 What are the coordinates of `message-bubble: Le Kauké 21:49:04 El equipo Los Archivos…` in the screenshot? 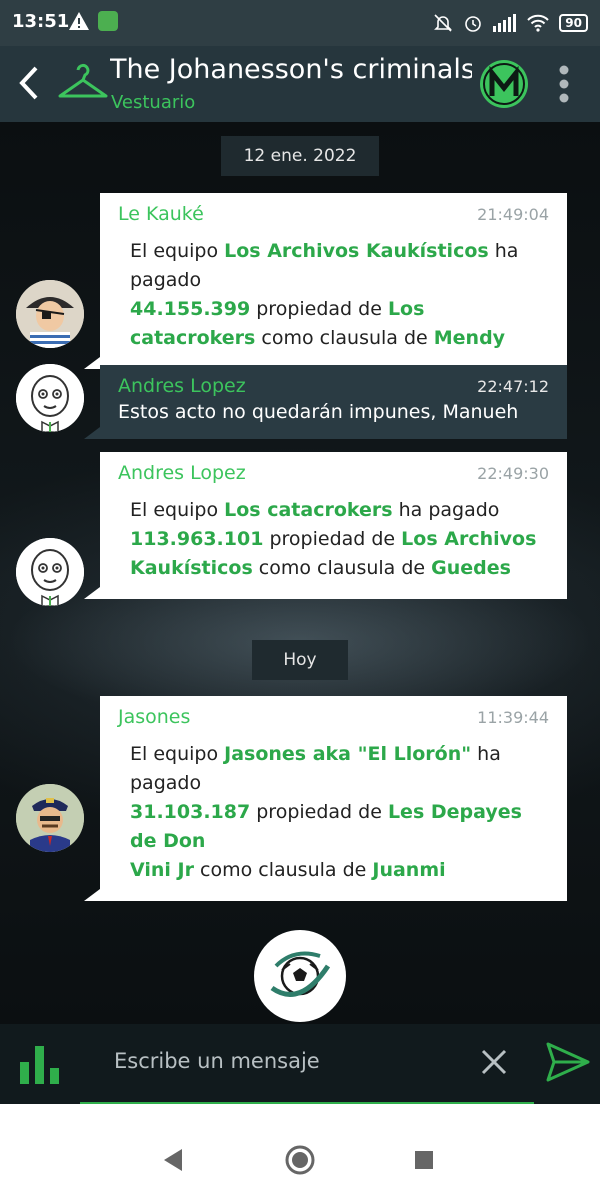 It's located at (325, 281).